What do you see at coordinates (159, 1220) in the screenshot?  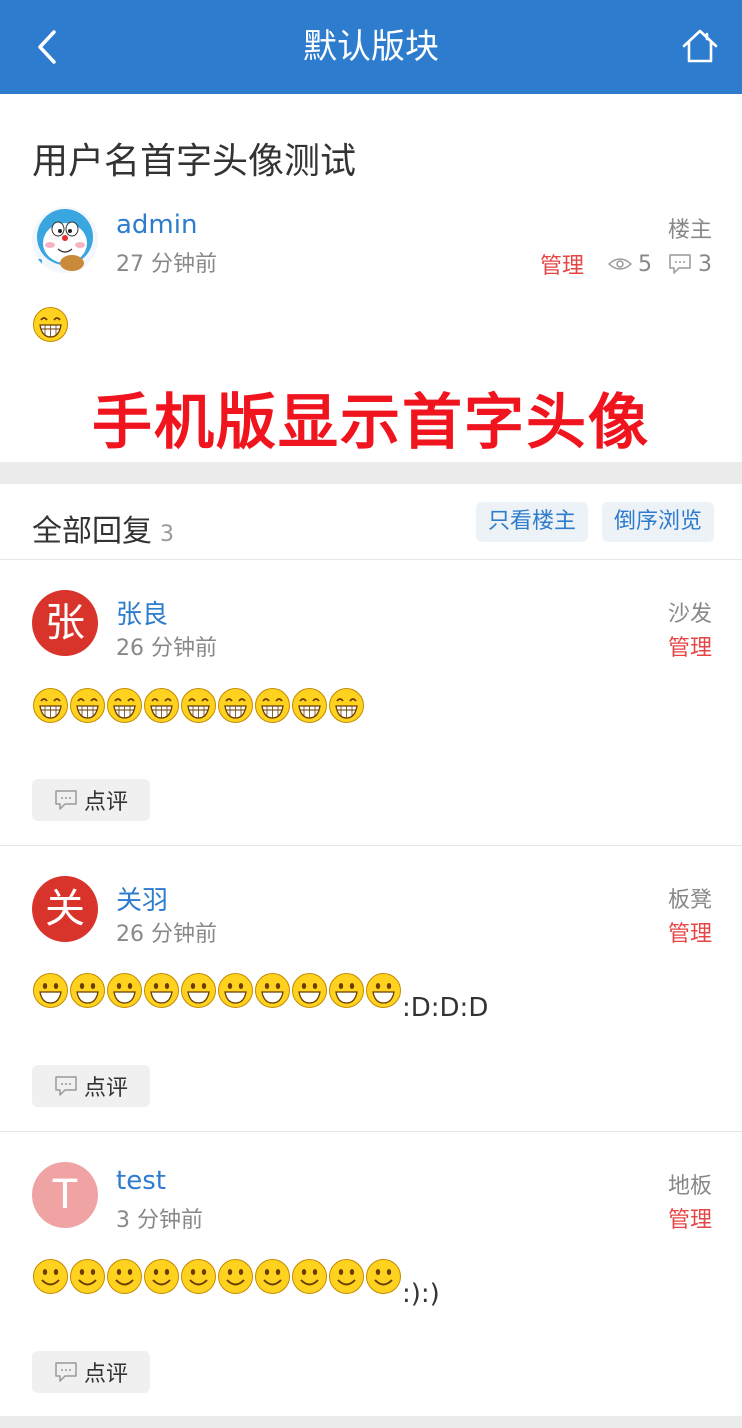 I see `post-time: 3 分钟前` at bounding box center [159, 1220].